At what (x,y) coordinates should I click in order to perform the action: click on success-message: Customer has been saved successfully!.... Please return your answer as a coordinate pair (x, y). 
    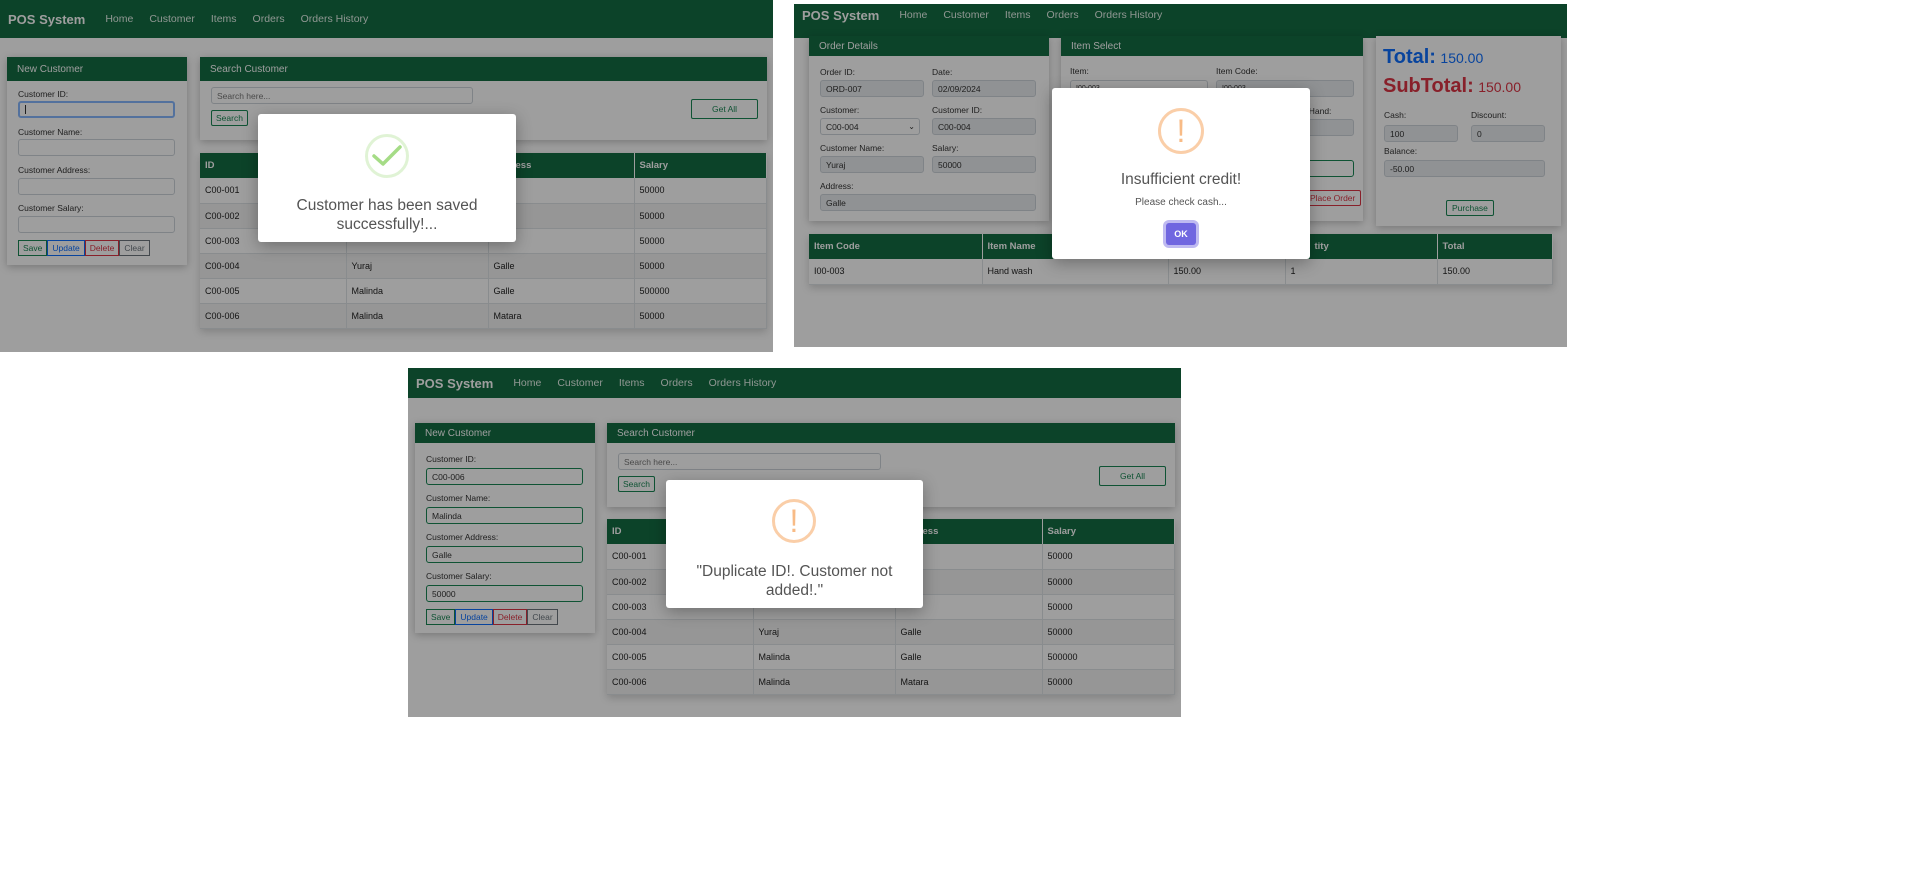
    Looking at the image, I should click on (387, 215).